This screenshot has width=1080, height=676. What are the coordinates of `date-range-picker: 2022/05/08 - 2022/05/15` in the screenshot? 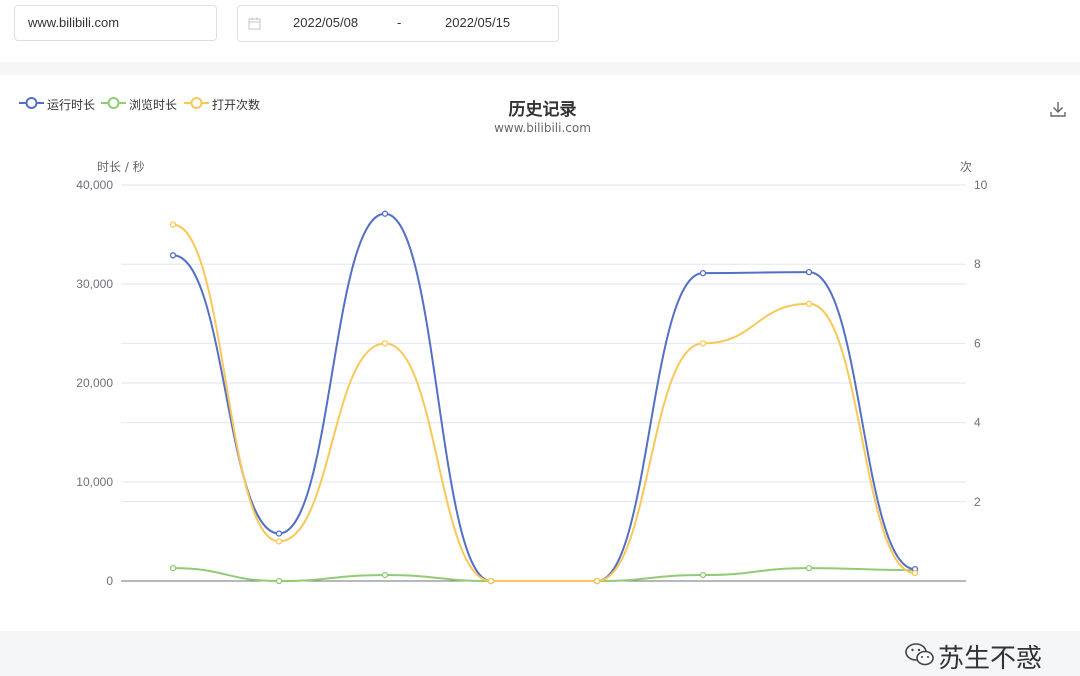 It's located at (398, 23).